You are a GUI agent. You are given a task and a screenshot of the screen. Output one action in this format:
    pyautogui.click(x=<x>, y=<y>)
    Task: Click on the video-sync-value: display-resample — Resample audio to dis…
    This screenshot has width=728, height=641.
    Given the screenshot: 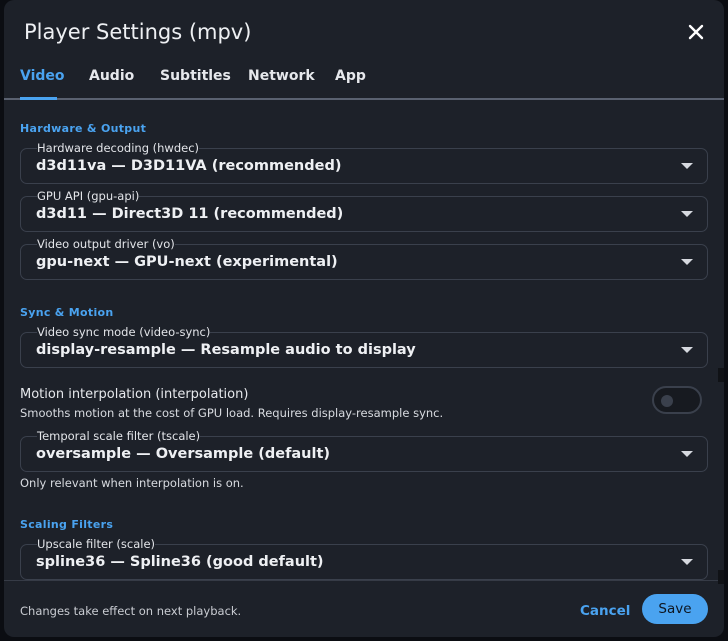 What is the action you would take?
    pyautogui.click(x=226, y=350)
    